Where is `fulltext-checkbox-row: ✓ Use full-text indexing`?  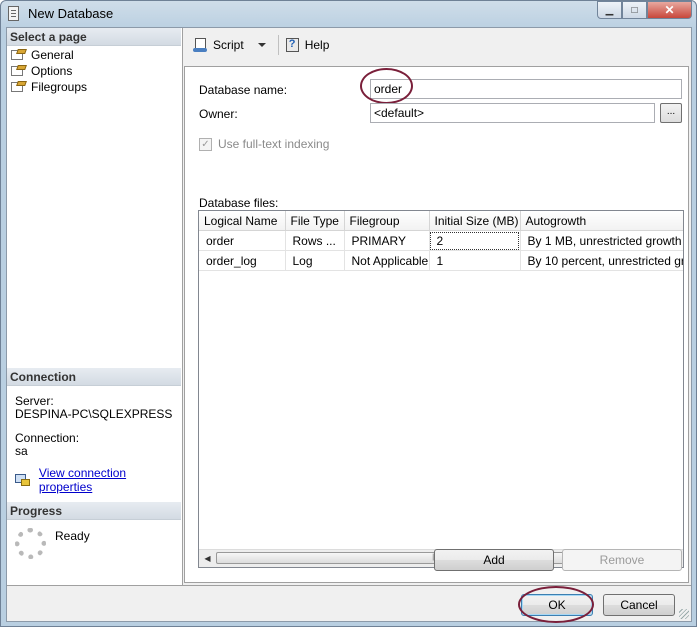 fulltext-checkbox-row: ✓ Use full-text indexing is located at coordinates (264, 144).